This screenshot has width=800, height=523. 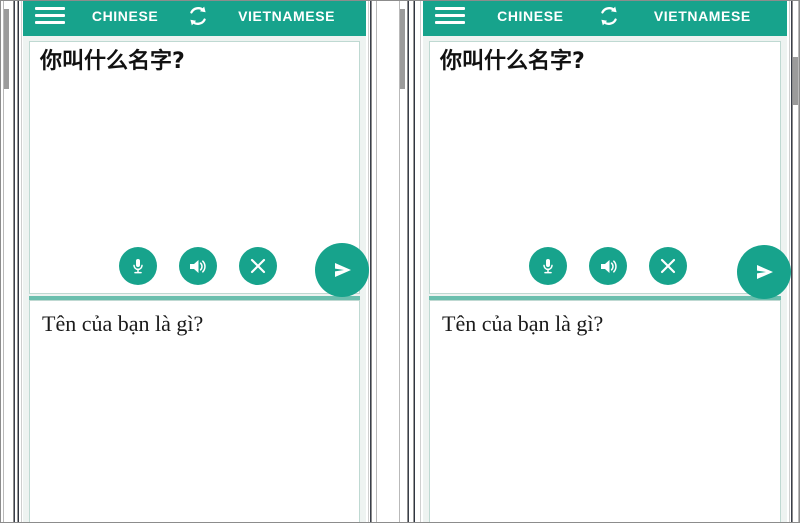 What do you see at coordinates (342, 270) in the screenshot?
I see `send-translate-button` at bounding box center [342, 270].